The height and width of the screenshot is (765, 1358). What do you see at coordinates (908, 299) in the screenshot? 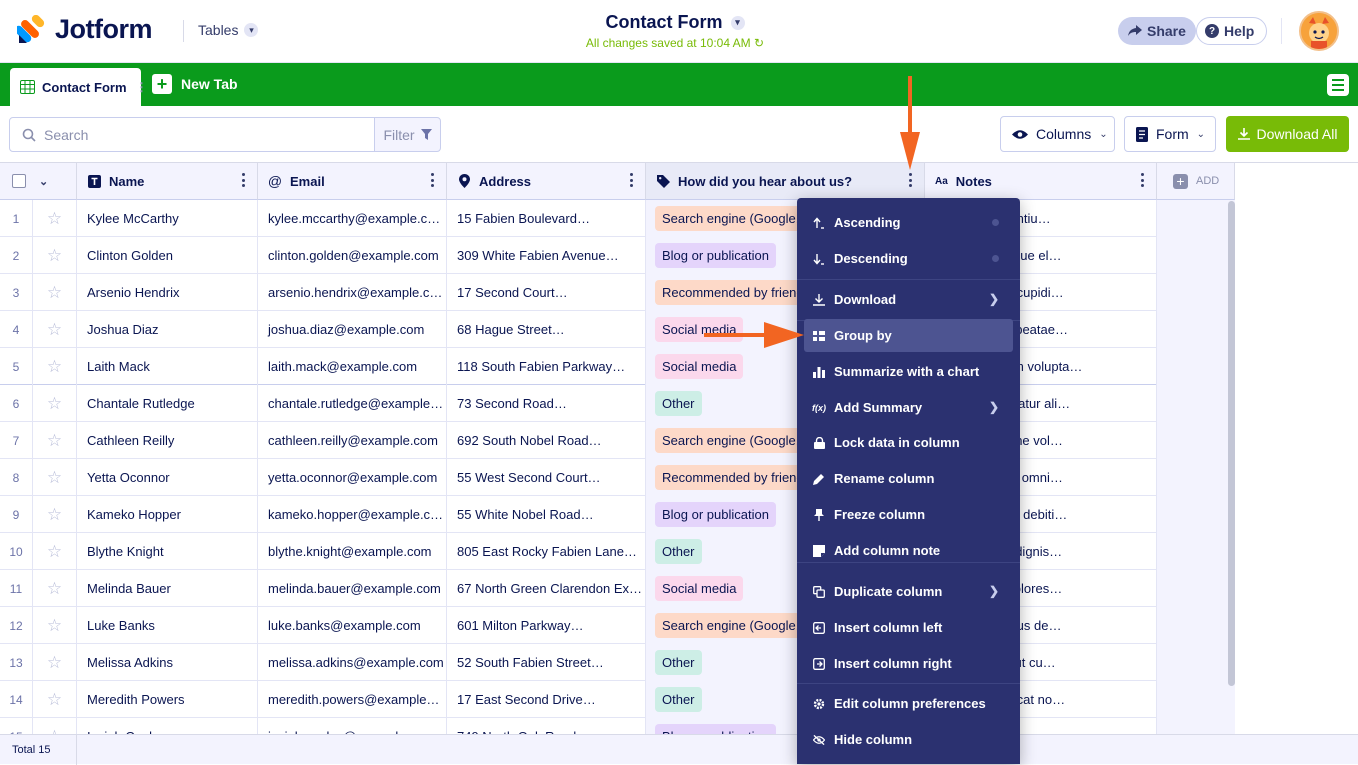
I see `menu-item-download: Download ❯` at bounding box center [908, 299].